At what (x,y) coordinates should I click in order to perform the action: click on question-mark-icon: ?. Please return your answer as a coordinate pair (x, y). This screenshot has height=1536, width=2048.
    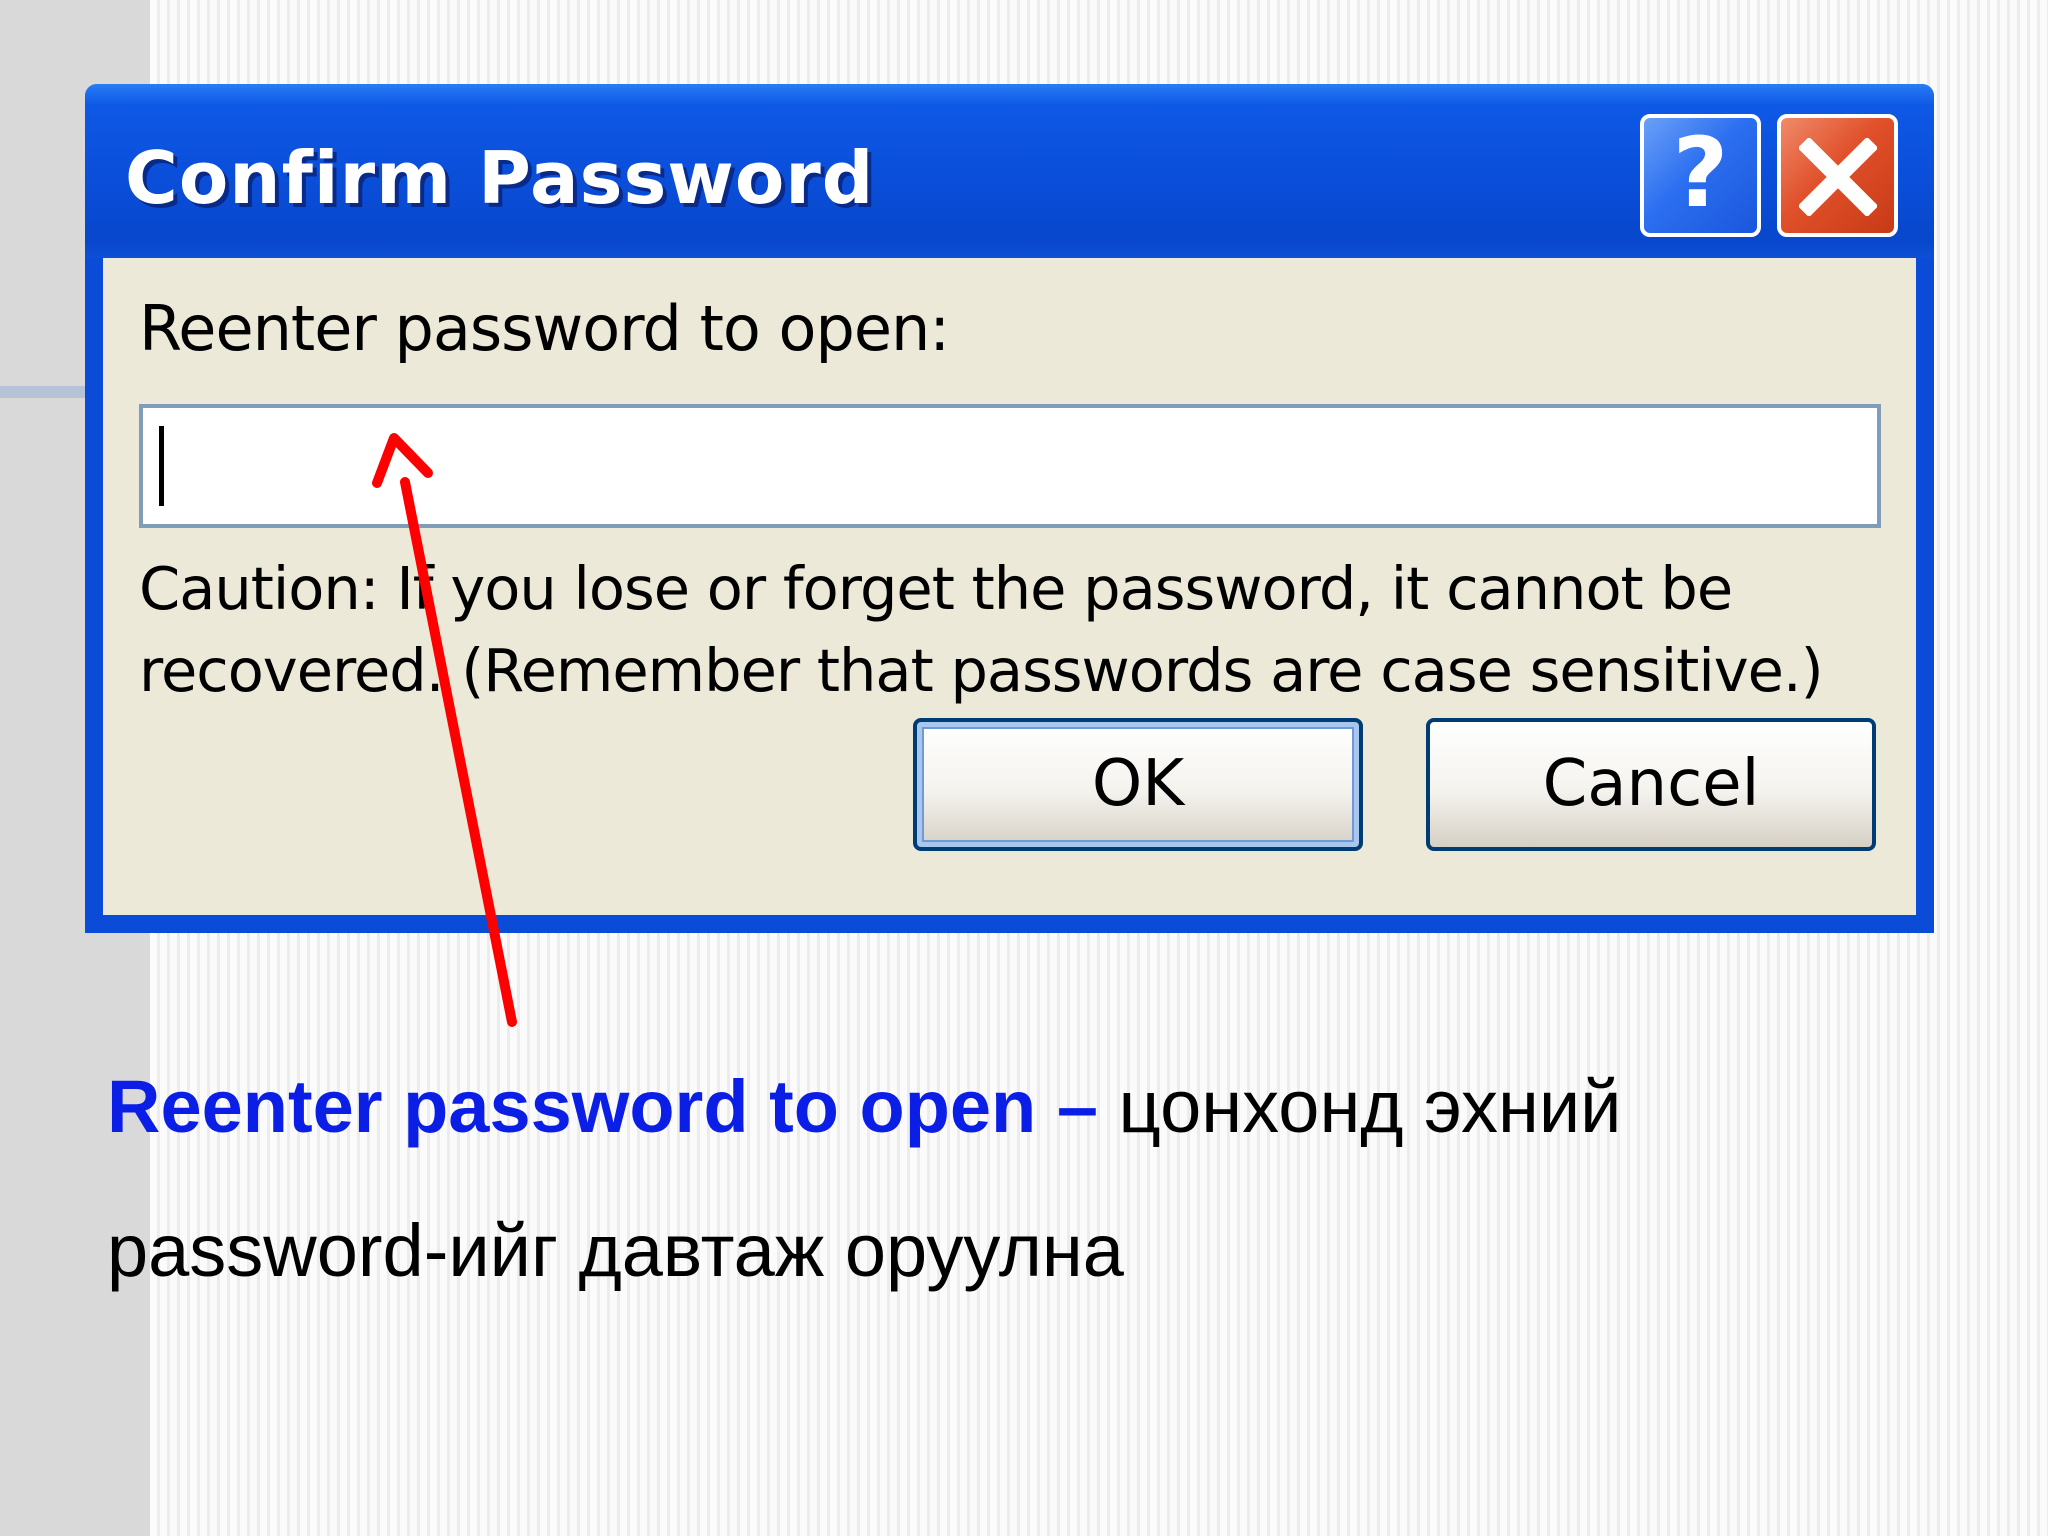
    Looking at the image, I should click on (1700, 173).